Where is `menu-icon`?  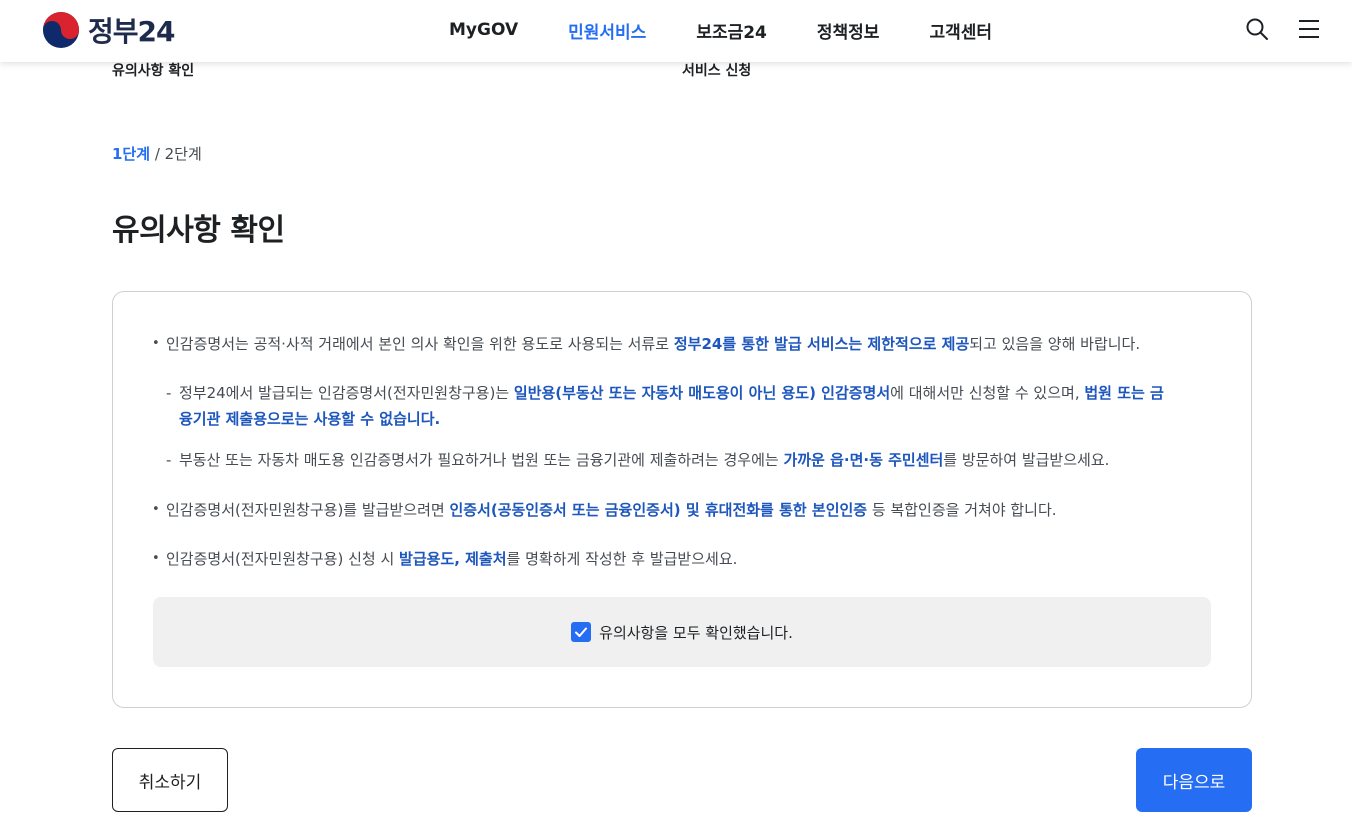 menu-icon is located at coordinates (1309, 29).